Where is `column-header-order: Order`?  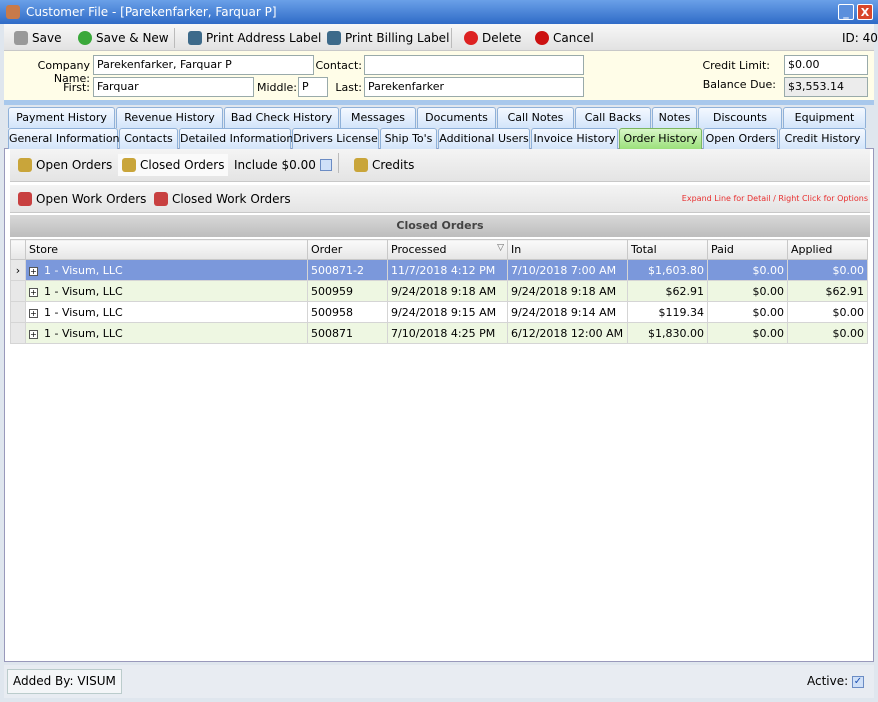
column-header-order: Order is located at coordinates (347, 249).